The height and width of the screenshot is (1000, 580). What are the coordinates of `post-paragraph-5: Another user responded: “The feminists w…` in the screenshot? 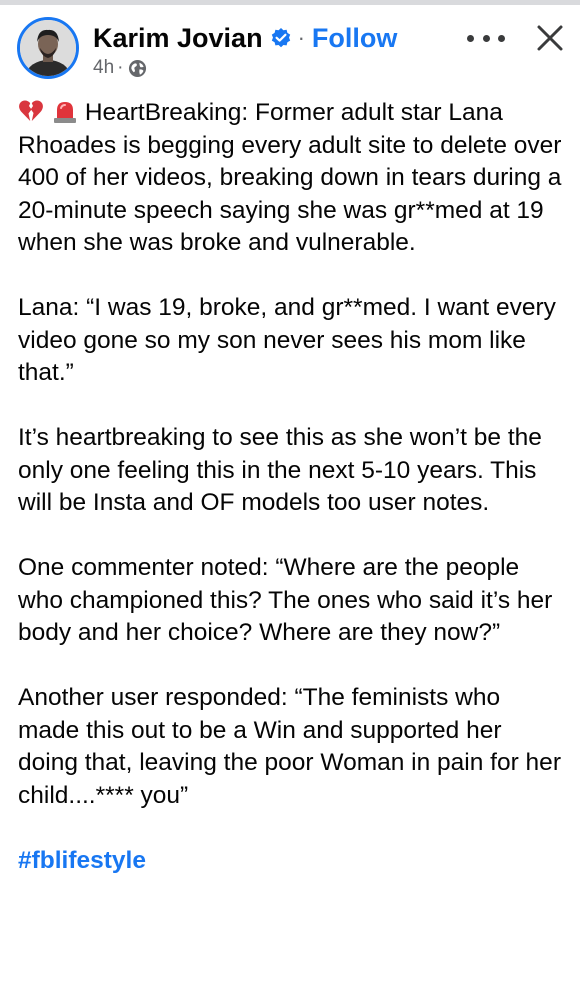 It's located at (289, 746).